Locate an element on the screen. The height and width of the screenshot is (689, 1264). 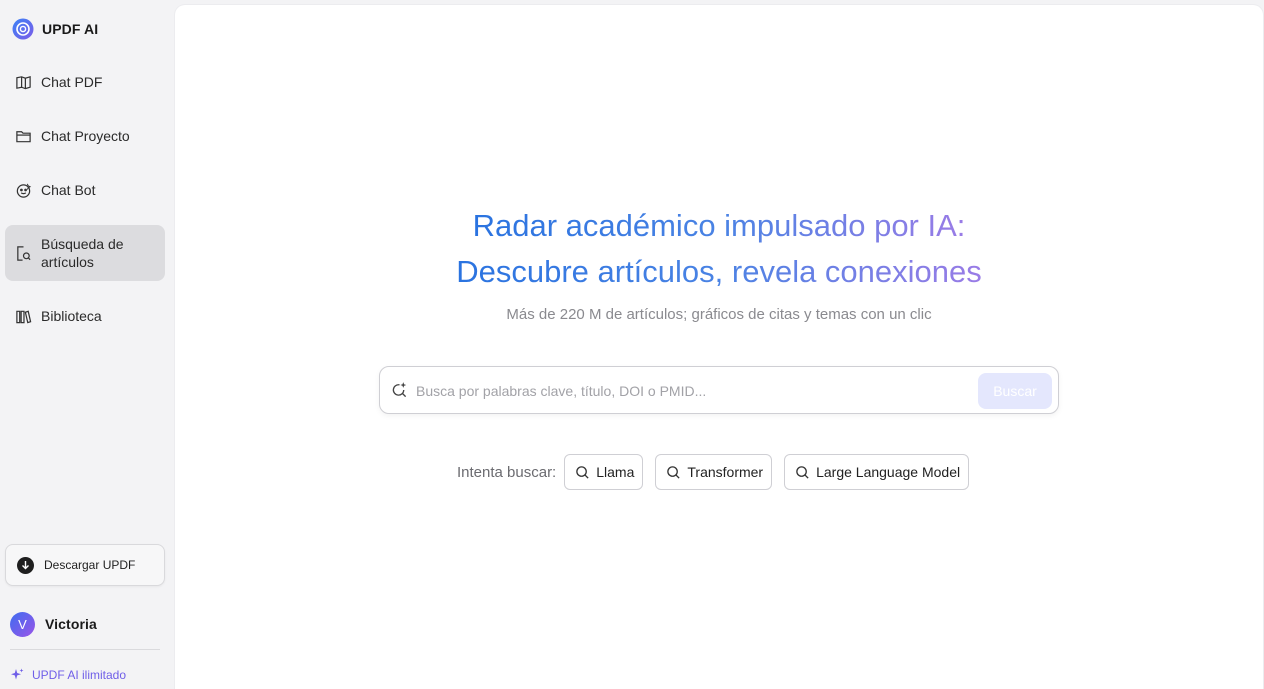
brand: UPDF AI is located at coordinates (55, 29).